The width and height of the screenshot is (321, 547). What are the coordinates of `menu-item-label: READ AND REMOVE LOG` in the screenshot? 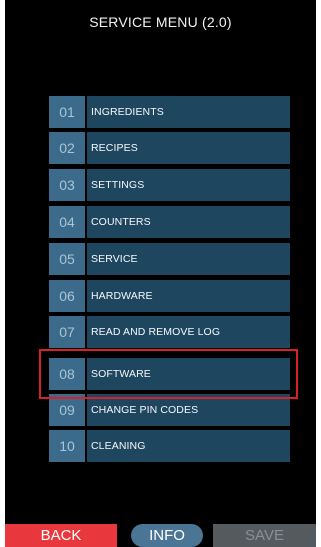 It's located at (188, 332).